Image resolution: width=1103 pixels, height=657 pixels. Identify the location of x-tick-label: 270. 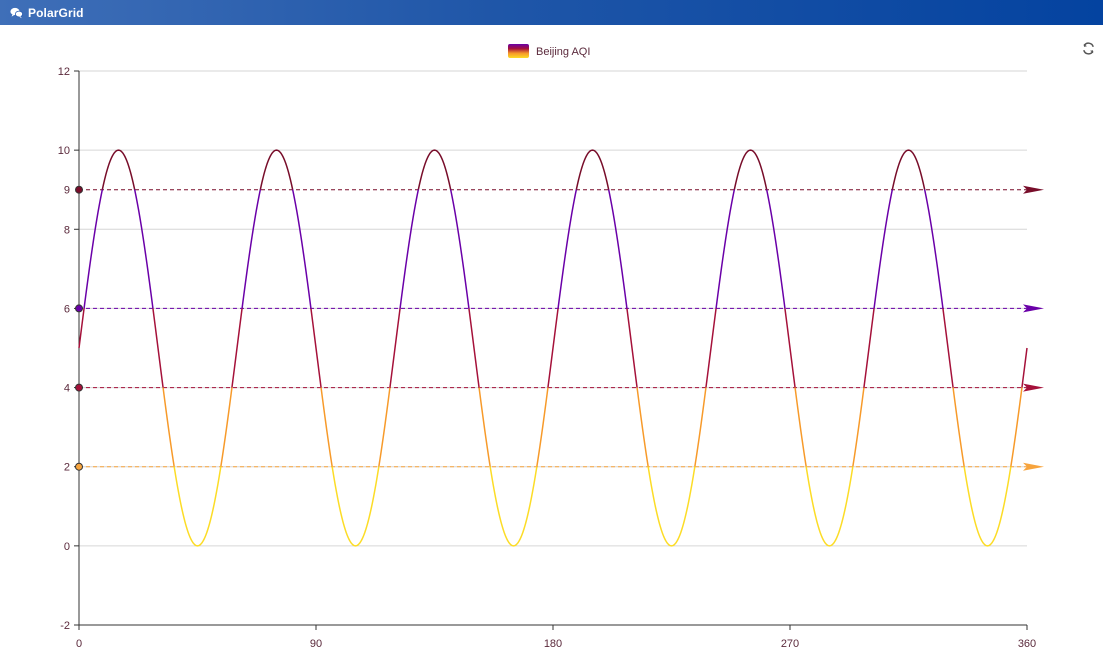
(790, 644).